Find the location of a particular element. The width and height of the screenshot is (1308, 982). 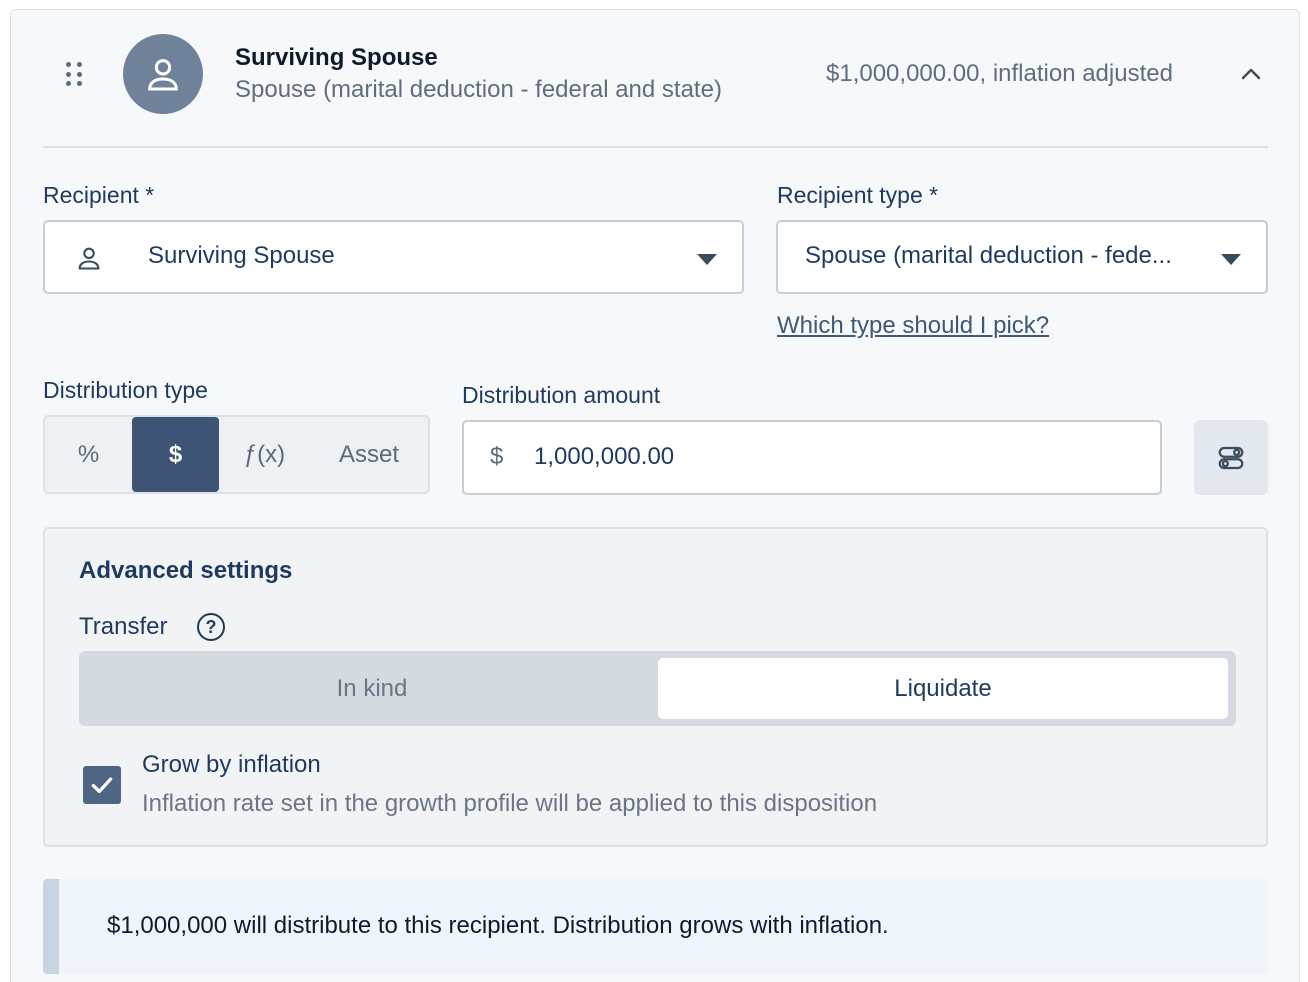

amount-options-button is located at coordinates (1231, 457).